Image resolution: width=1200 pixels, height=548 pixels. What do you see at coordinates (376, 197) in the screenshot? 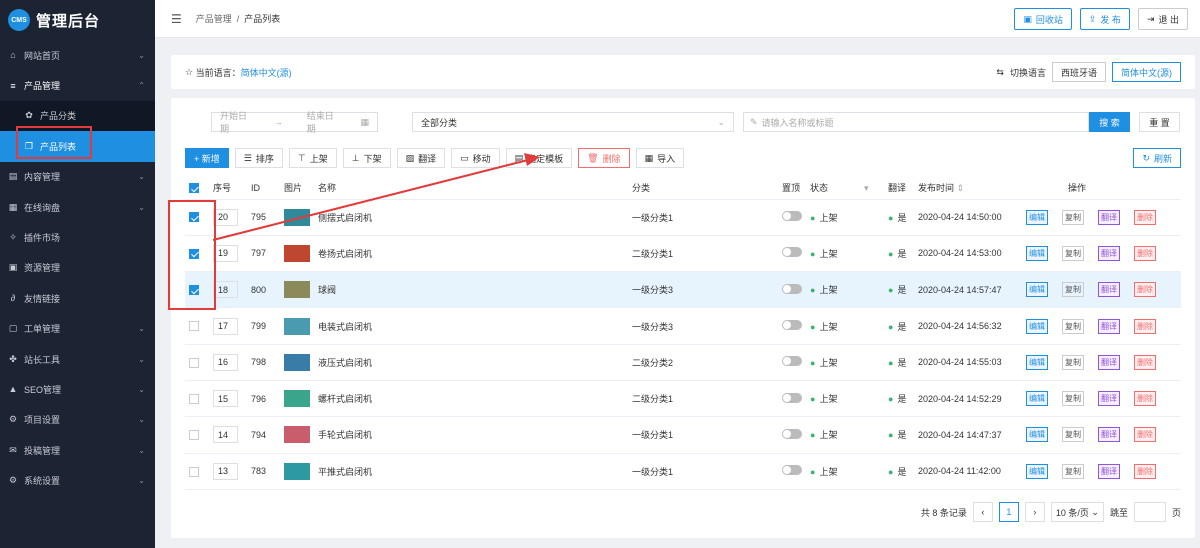
I see `annotation-arrow` at bounding box center [376, 197].